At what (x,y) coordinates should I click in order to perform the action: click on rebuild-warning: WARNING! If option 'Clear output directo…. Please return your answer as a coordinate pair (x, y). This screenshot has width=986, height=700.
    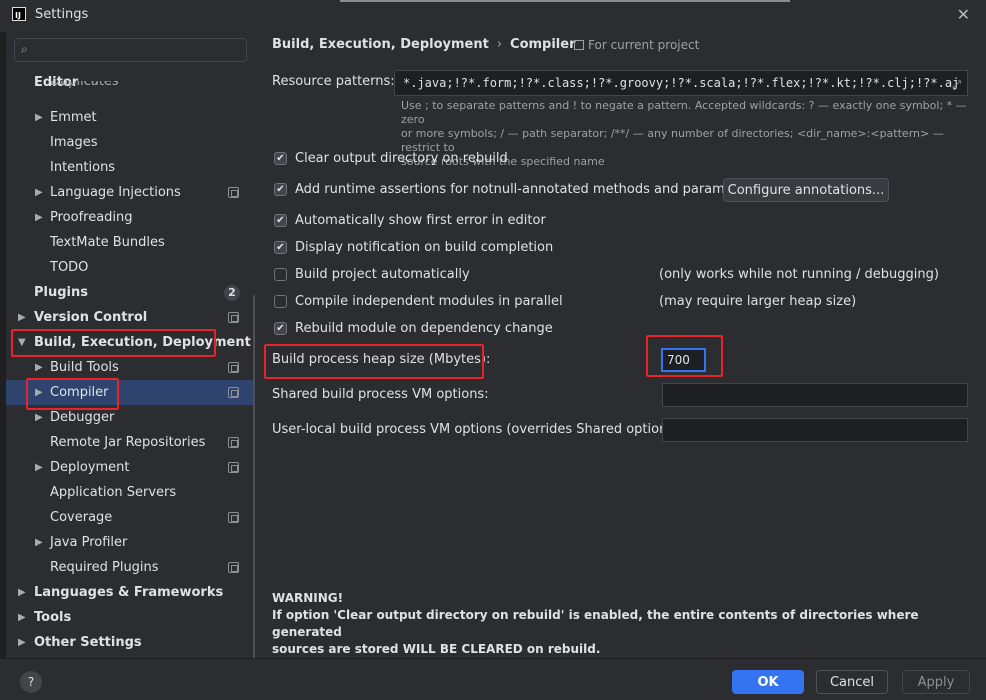
    Looking at the image, I should click on (595, 623).